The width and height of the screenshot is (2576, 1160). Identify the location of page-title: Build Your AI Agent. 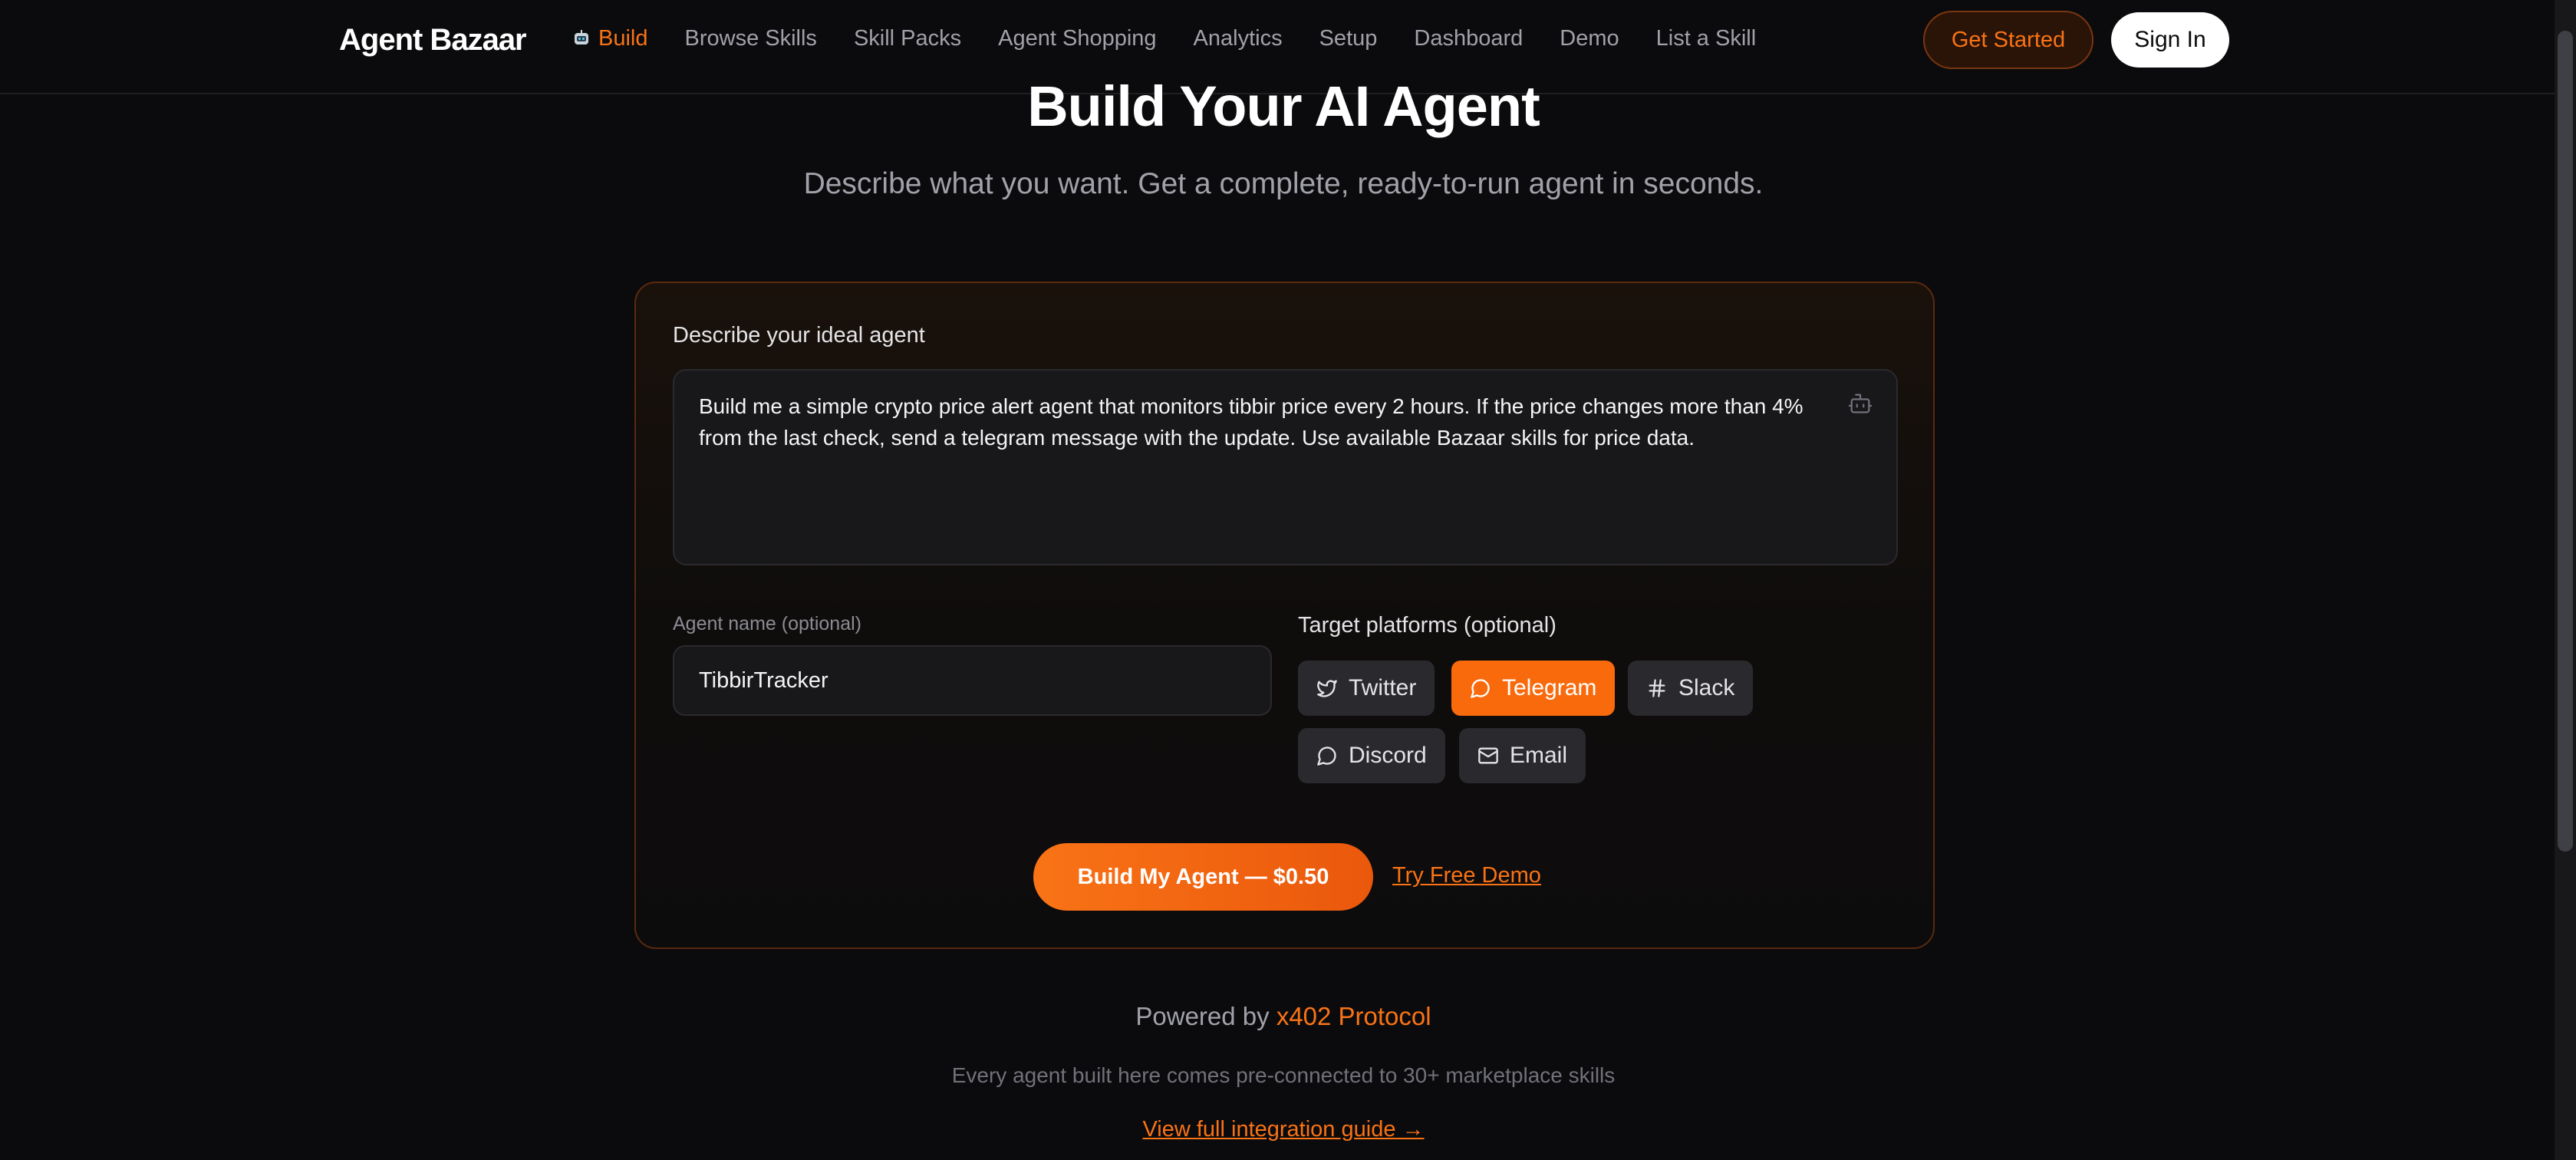
(1283, 106).